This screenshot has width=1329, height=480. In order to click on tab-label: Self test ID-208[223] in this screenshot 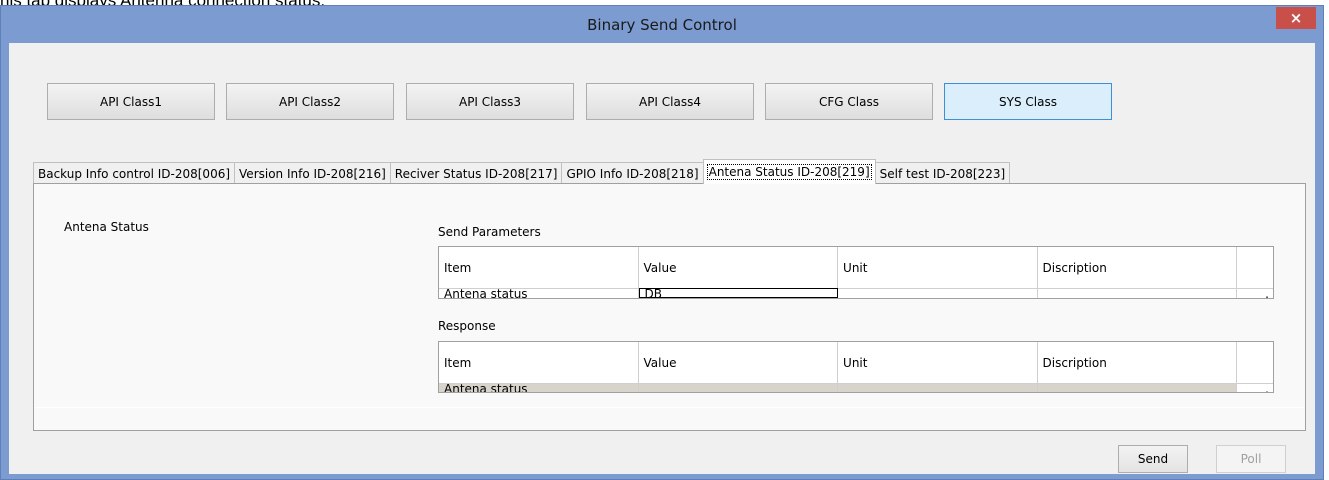, I will do `click(942, 173)`.